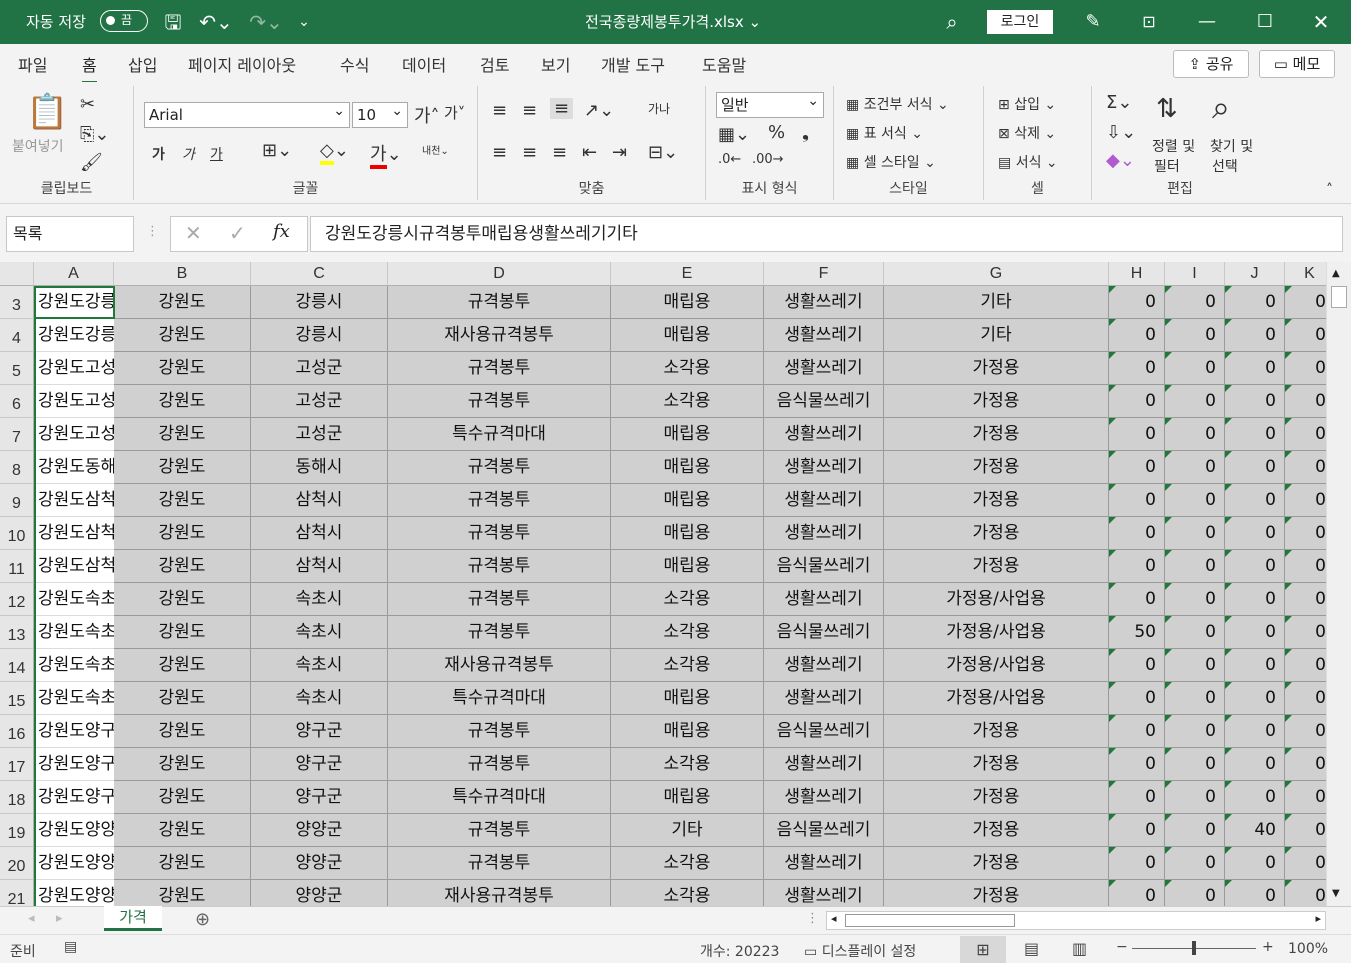  Describe the element at coordinates (74, 698) in the screenshot. I see `cell-a: 강원도속초` at that location.